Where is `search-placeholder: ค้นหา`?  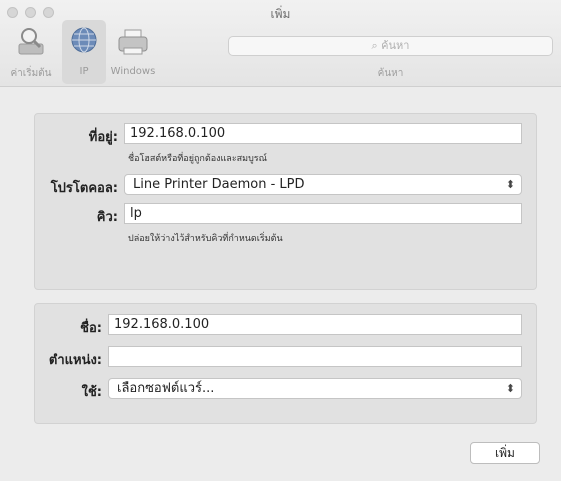
search-placeholder: ค้นหา is located at coordinates (395, 45).